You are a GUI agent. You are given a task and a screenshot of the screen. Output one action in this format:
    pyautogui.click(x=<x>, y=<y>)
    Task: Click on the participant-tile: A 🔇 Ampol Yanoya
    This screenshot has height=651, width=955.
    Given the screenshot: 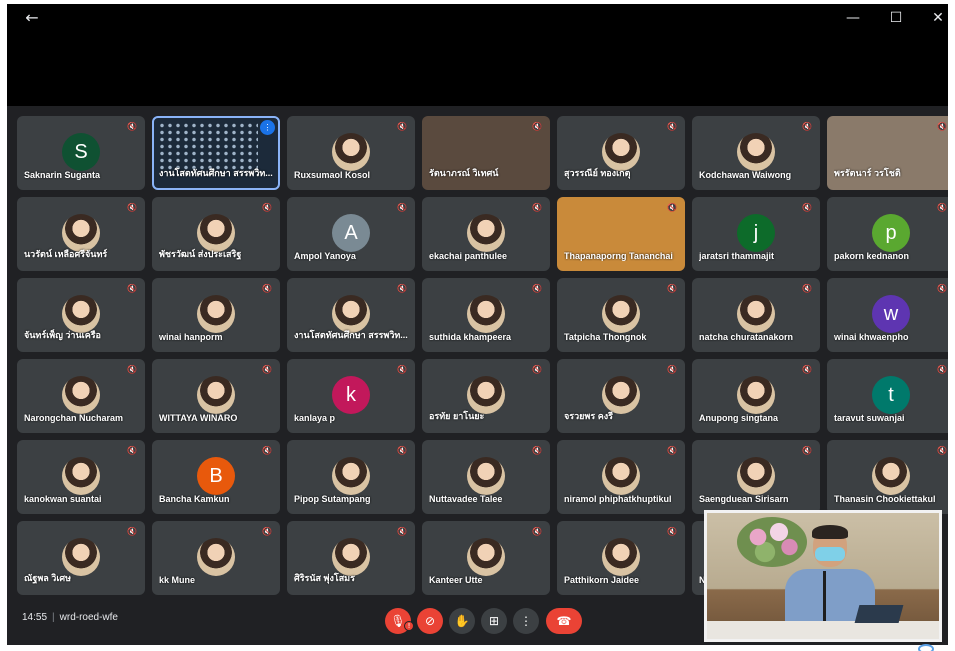 What is the action you would take?
    pyautogui.click(x=351, y=234)
    